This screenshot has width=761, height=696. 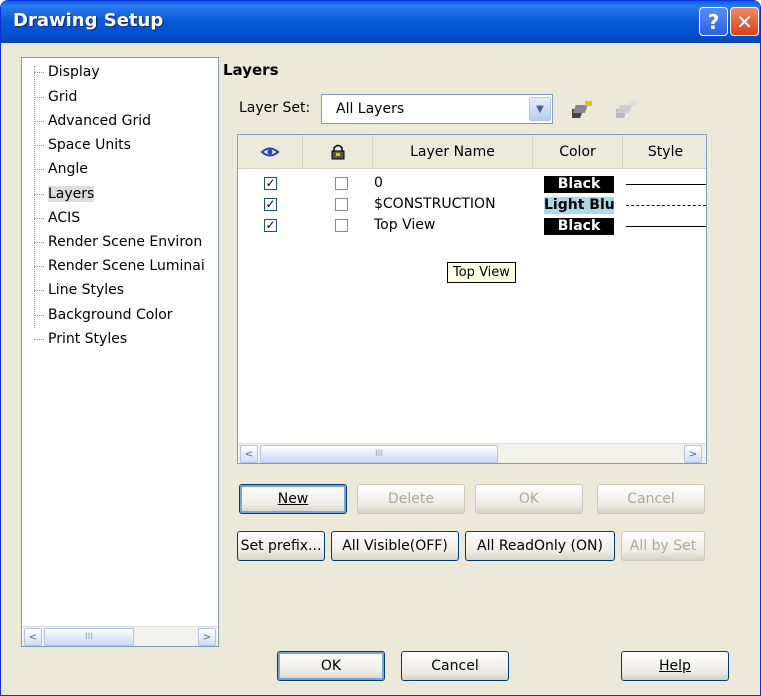 I want to click on layer-name: 0, so click(x=378, y=183).